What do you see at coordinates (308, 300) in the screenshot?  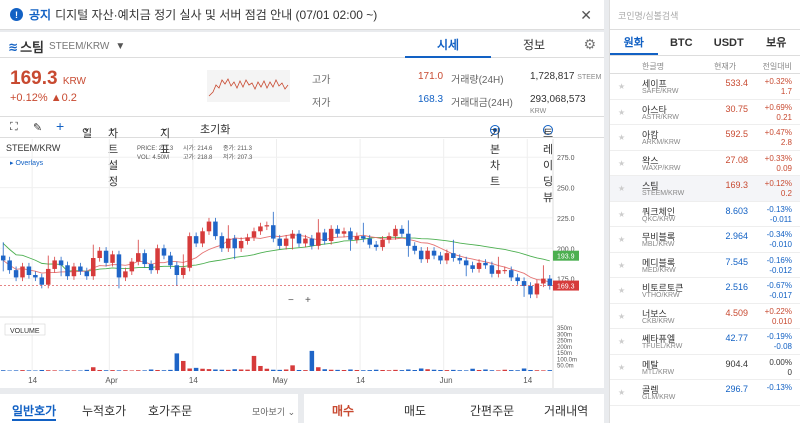 I see `zoom-in-button: +` at bounding box center [308, 300].